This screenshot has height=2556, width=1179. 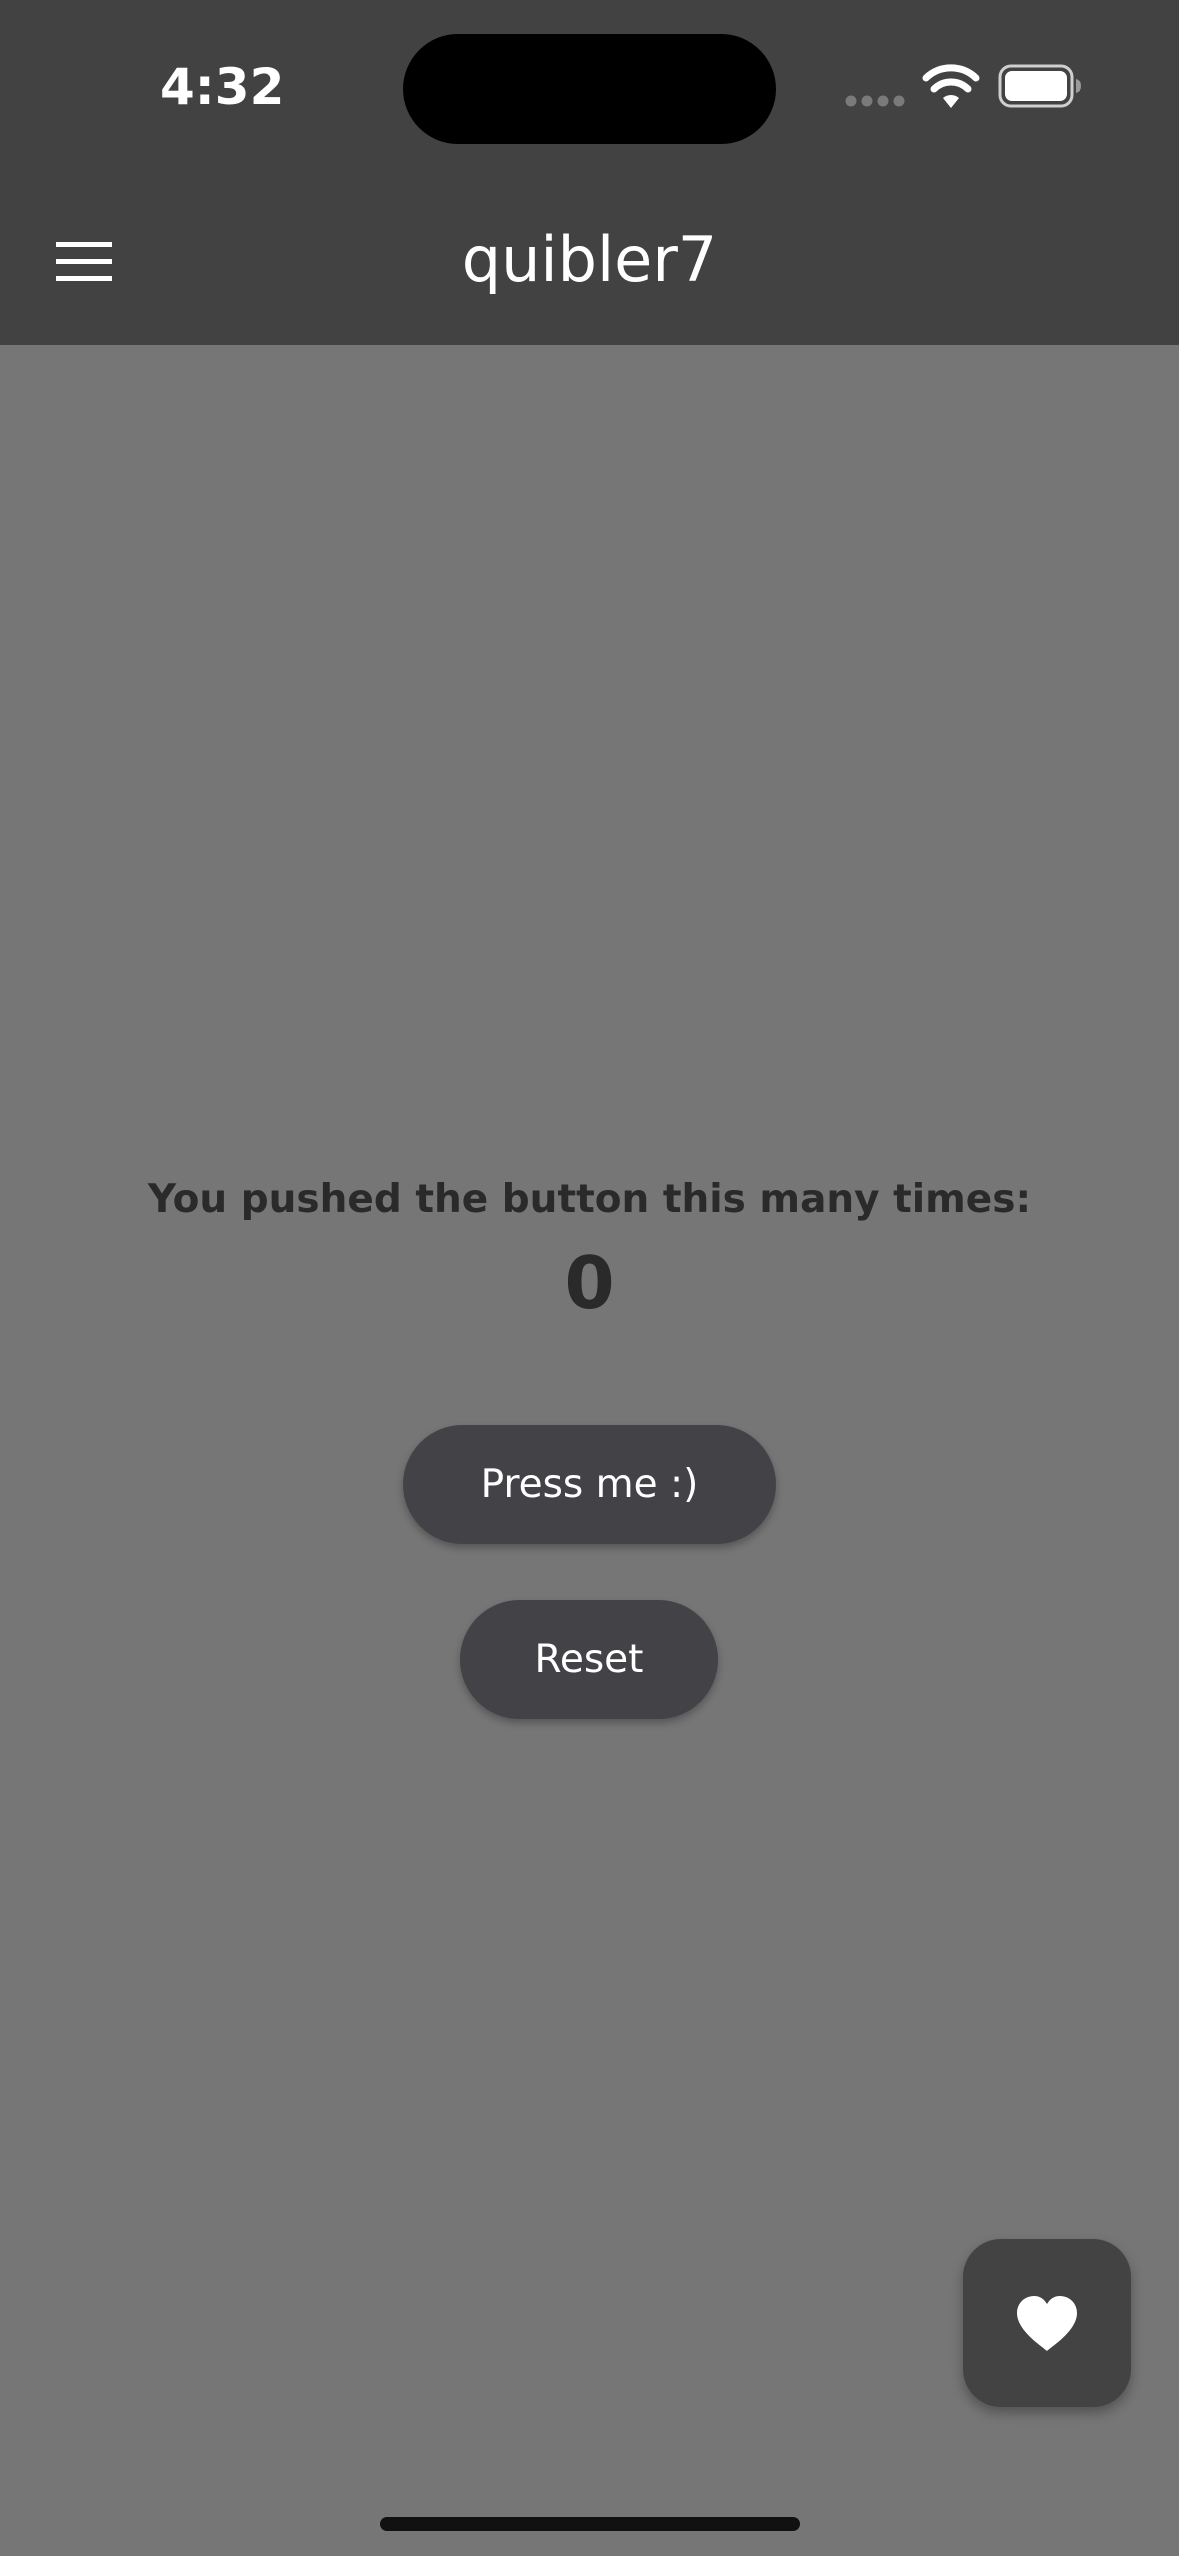 What do you see at coordinates (589, 1283) in the screenshot?
I see `counter-value: 0` at bounding box center [589, 1283].